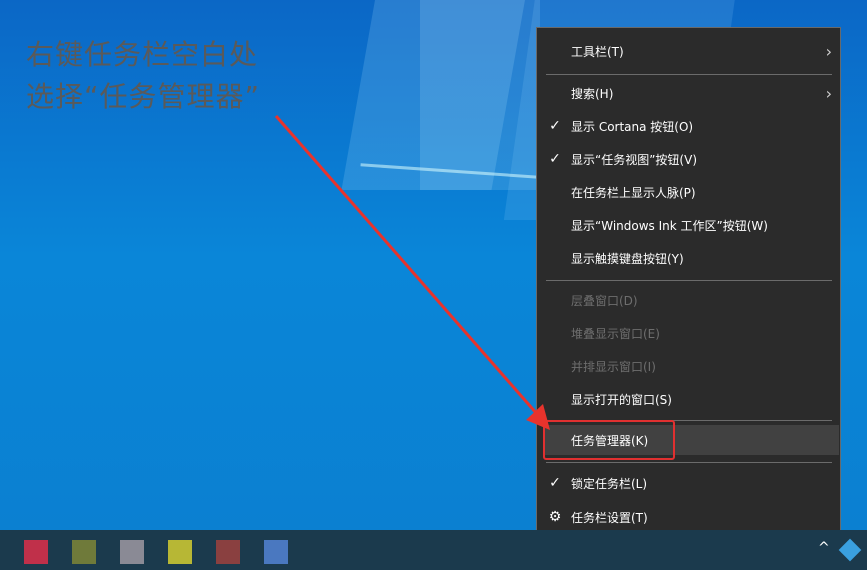  Describe the element at coordinates (142, 54) in the screenshot. I see `annotation-line-1: 右键任务栏空白处` at that location.